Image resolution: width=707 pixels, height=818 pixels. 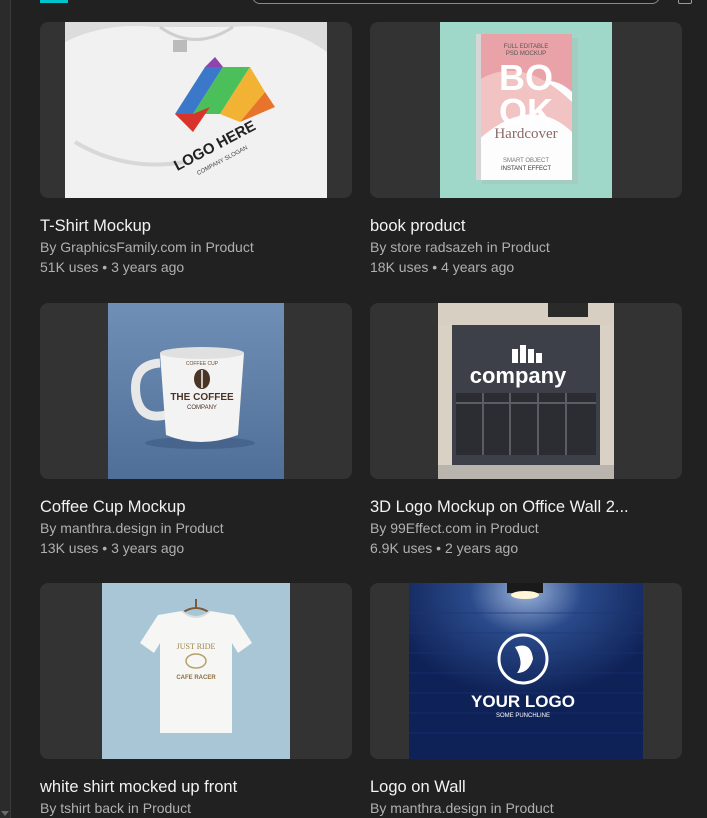 I want to click on scroll-down-arrow-icon, so click(x=5, y=813).